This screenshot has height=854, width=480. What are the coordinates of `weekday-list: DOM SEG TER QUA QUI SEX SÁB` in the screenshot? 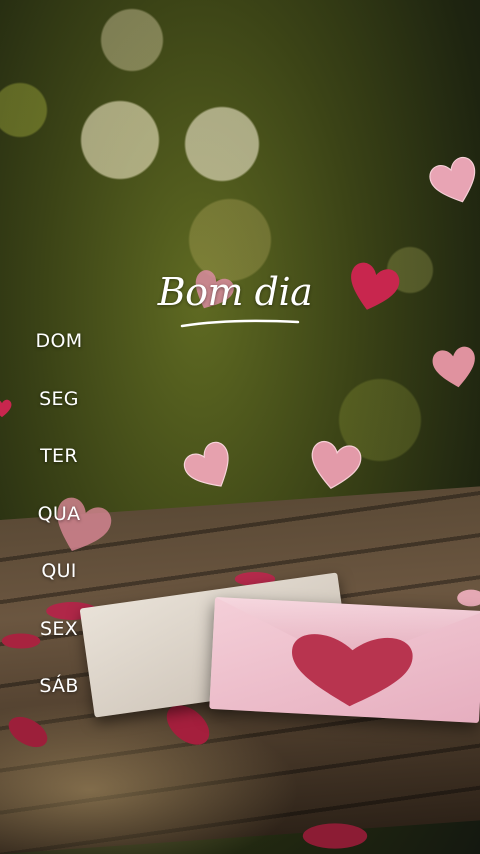 It's located at (59, 529).